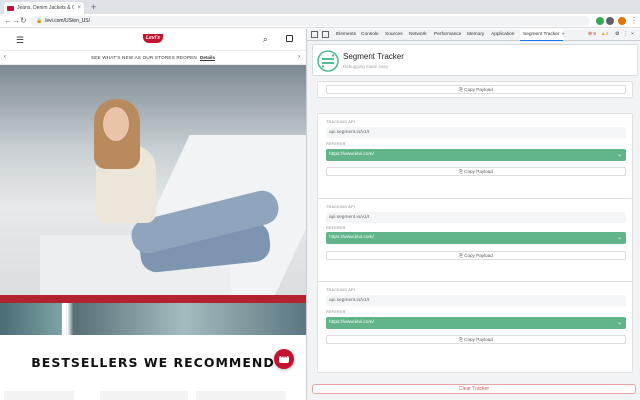 The height and width of the screenshot is (400, 640). Describe the element at coordinates (541, 35) in the screenshot. I see `tab-segment-tracker: Segment Tracker` at that location.